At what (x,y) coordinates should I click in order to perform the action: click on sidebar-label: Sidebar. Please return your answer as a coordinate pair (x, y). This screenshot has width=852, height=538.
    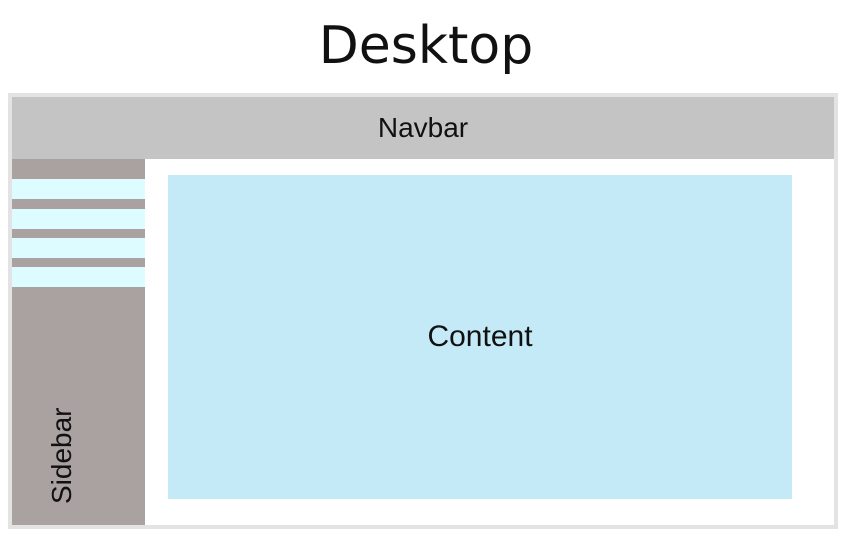
    Looking at the image, I should click on (61, 455).